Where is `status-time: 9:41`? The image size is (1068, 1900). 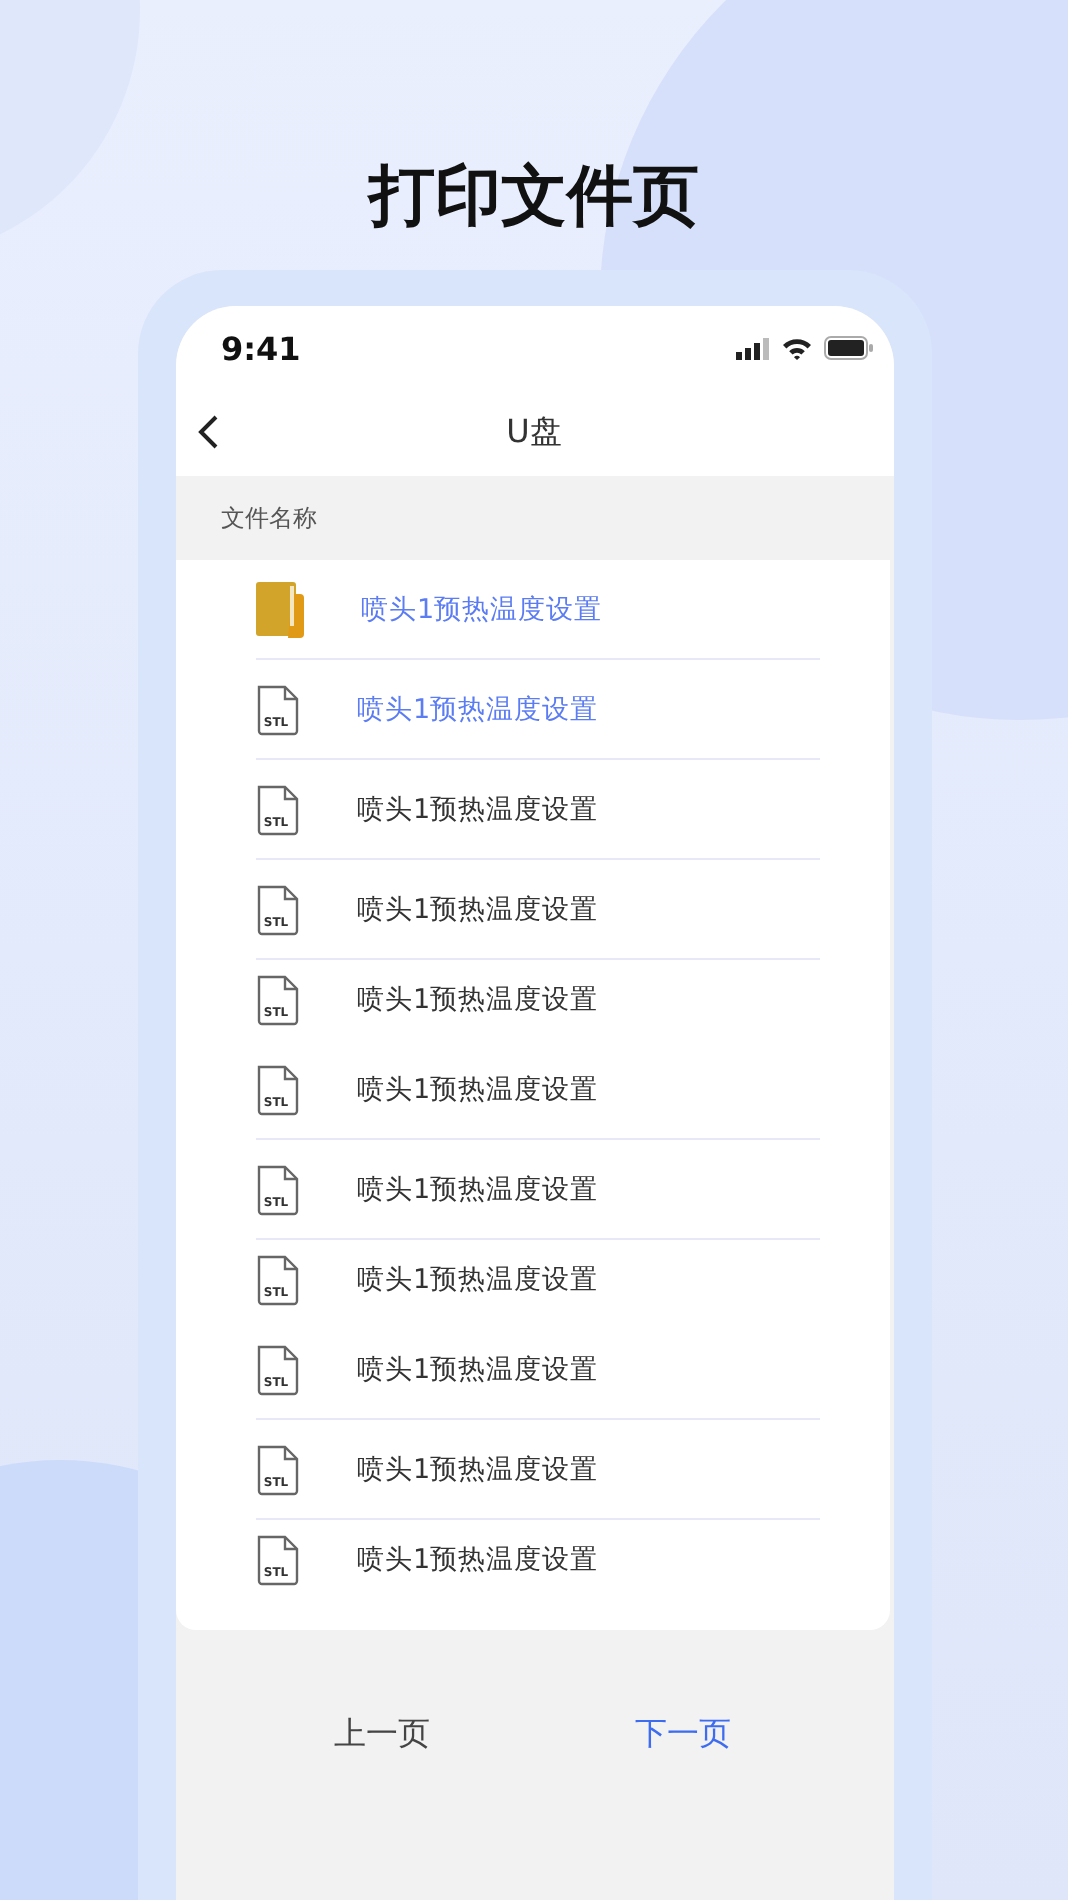 status-time: 9:41 is located at coordinates (261, 348).